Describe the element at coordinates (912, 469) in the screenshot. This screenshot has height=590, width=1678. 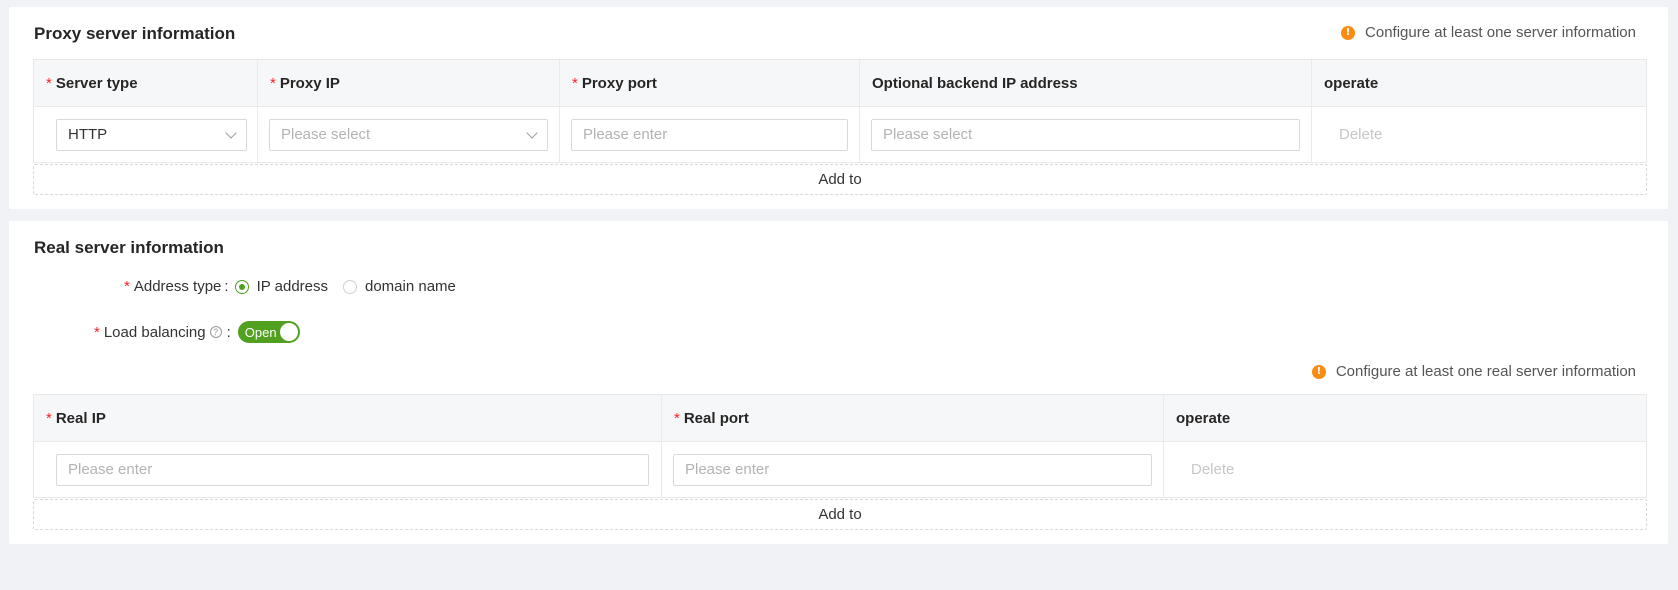
I see `real-port-input: Please enter` at that location.